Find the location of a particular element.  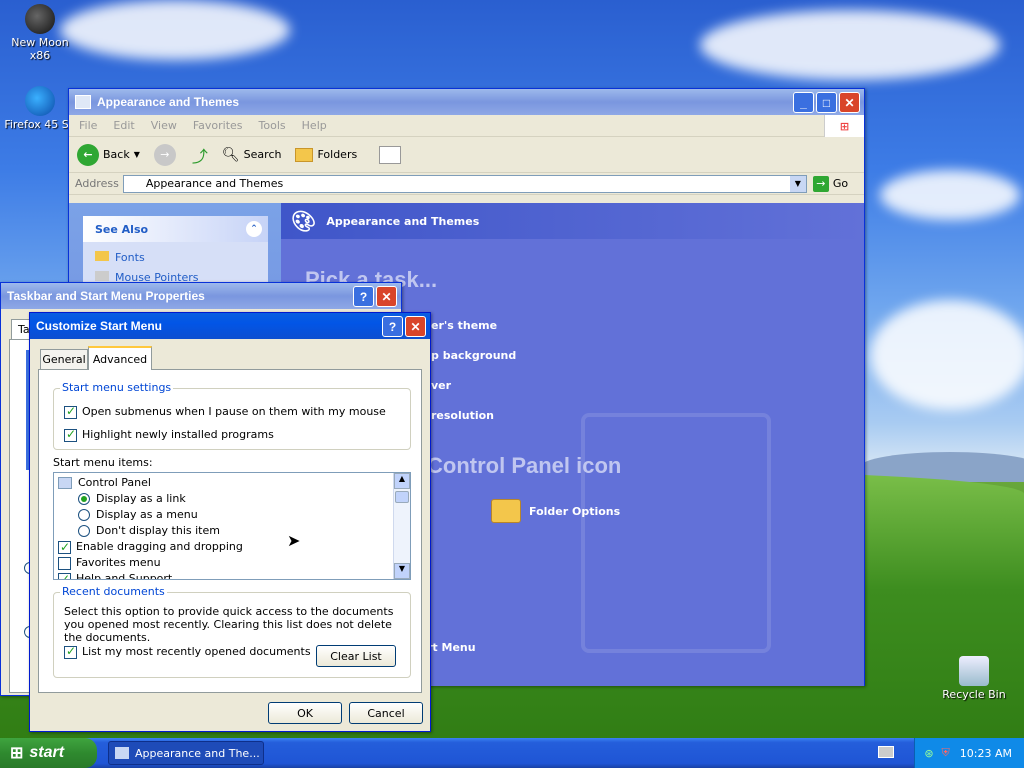

start-menu-link: rt Menu is located at coordinates (451, 647).